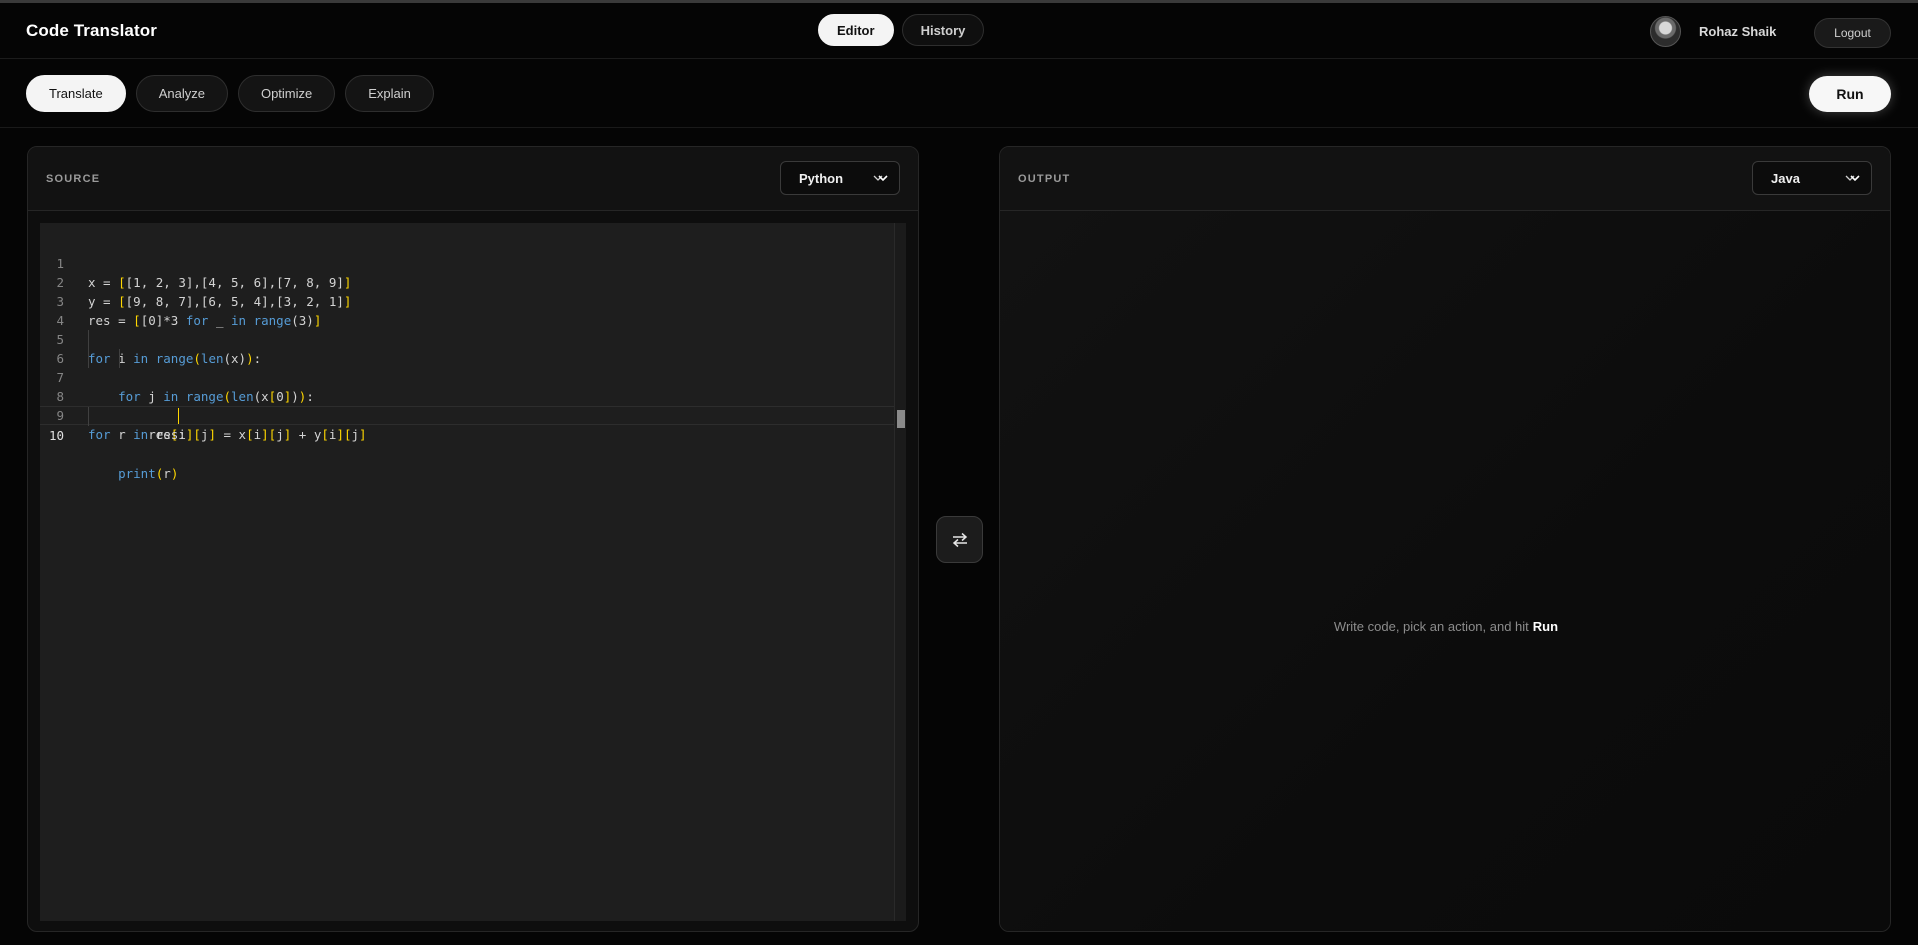 This screenshot has width=1918, height=945. What do you see at coordinates (76, 93) in the screenshot?
I see `action-translate: Translate` at bounding box center [76, 93].